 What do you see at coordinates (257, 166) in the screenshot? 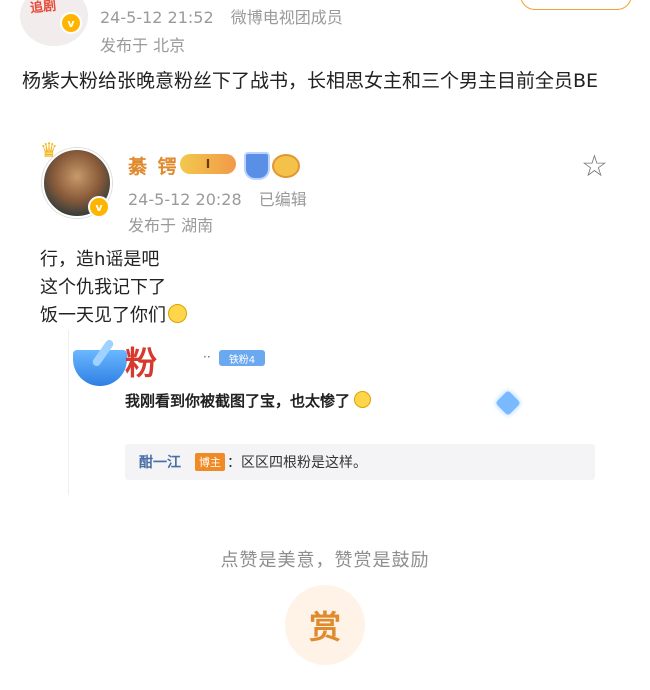
I see `shield-icon` at bounding box center [257, 166].